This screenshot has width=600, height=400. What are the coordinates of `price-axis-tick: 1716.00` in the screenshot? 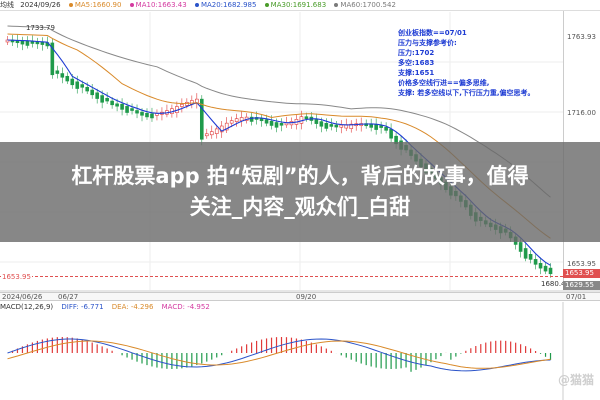 It's located at (581, 113).